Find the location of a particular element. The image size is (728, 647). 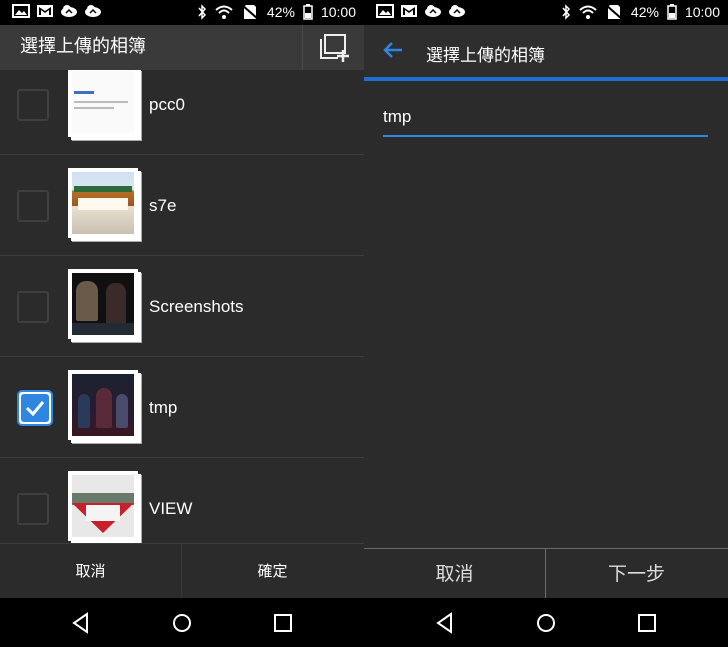

album-row: VIEW is located at coordinates (182, 500).